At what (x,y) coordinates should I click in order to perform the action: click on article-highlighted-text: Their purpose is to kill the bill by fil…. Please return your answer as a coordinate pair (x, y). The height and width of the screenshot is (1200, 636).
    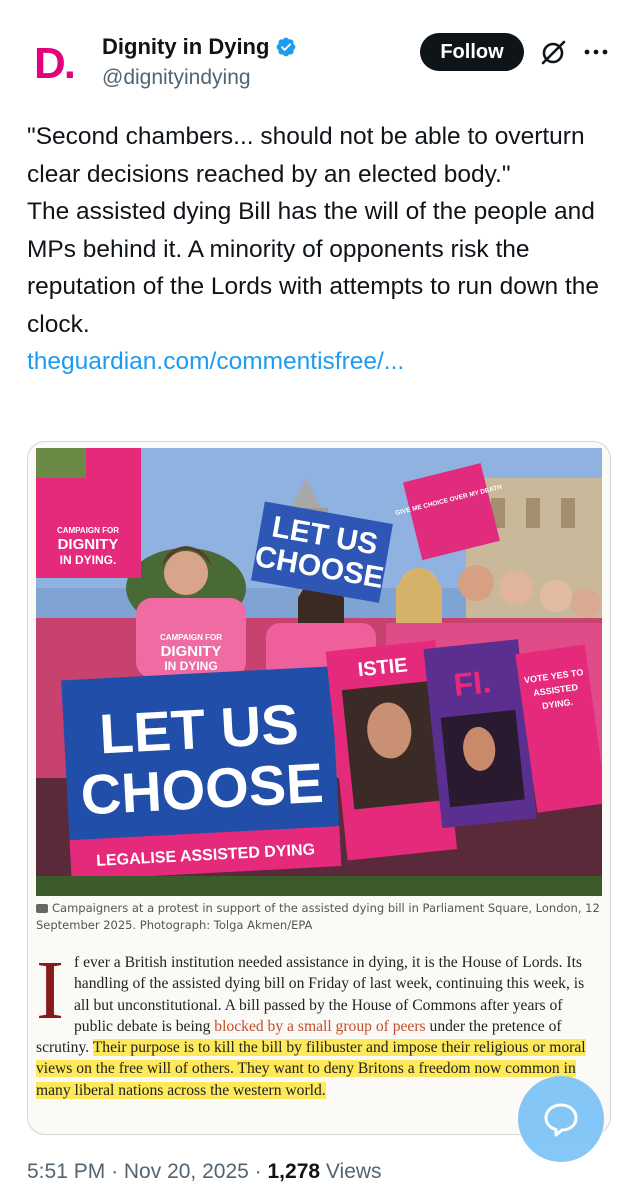
    Looking at the image, I should click on (311, 1069).